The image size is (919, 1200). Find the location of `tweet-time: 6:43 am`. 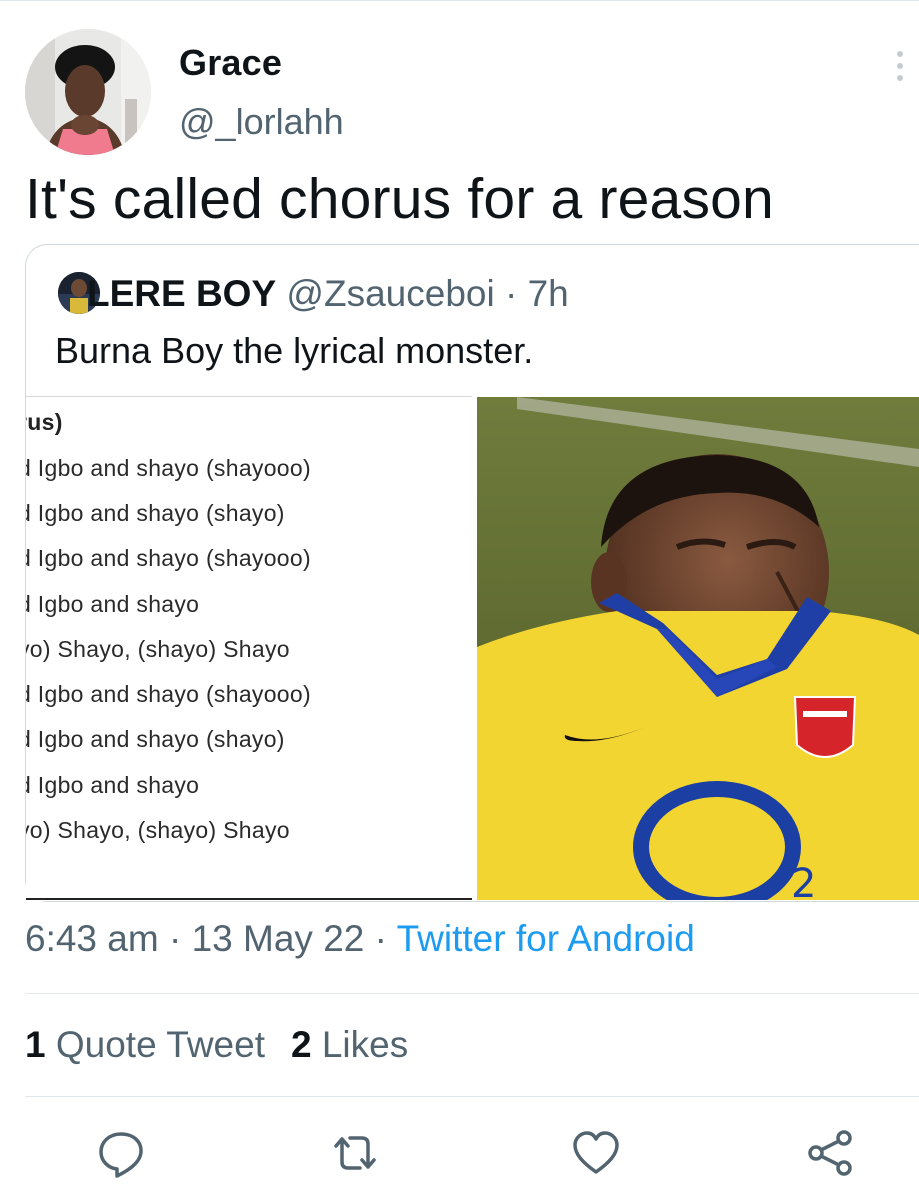

tweet-time: 6:43 am is located at coordinates (92, 938).